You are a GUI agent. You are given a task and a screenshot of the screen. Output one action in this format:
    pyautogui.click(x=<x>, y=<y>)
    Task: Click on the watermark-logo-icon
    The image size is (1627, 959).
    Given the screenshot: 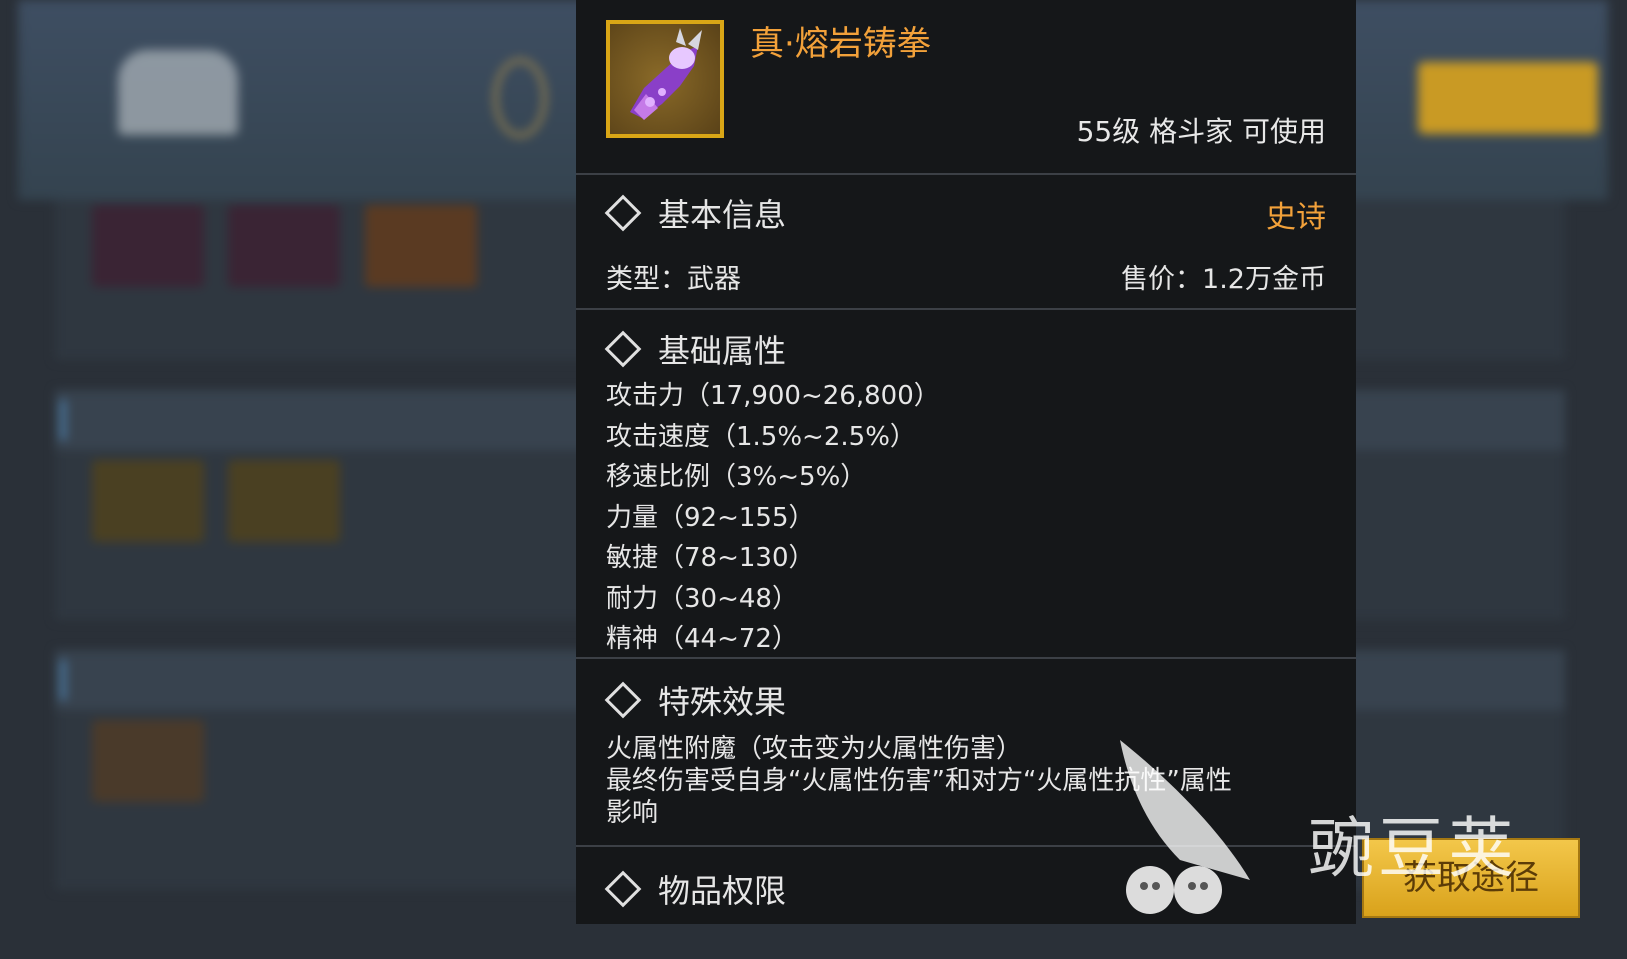 What is the action you would take?
    pyautogui.click(x=1200, y=832)
    